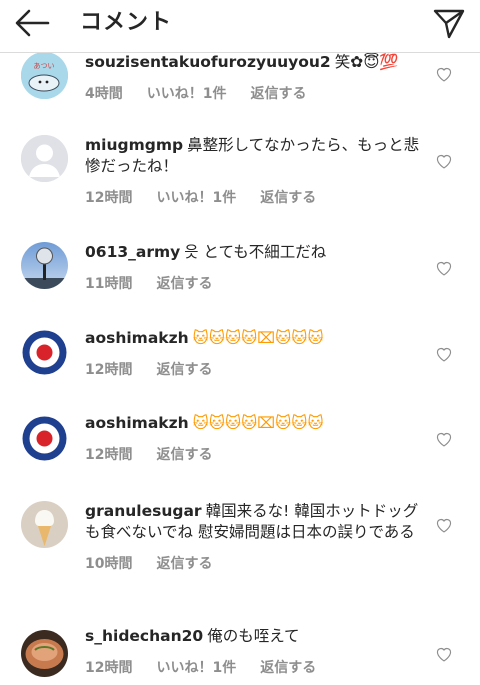 This screenshot has width=480, height=685. What do you see at coordinates (109, 284) in the screenshot?
I see `comment-time: 11時間` at bounding box center [109, 284].